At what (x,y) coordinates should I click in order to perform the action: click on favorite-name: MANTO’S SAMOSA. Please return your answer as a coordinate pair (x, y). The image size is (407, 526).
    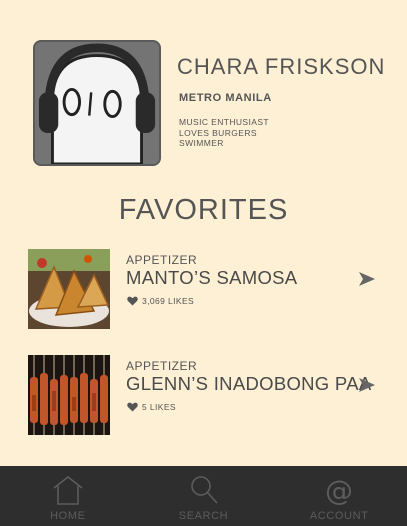
    Looking at the image, I should click on (211, 278).